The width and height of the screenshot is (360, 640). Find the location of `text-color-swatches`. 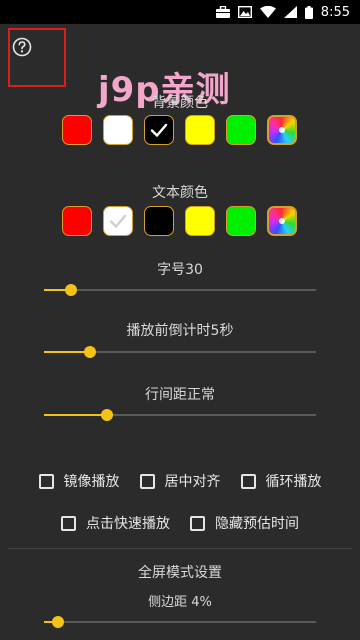

text-color-swatches is located at coordinates (179, 221).